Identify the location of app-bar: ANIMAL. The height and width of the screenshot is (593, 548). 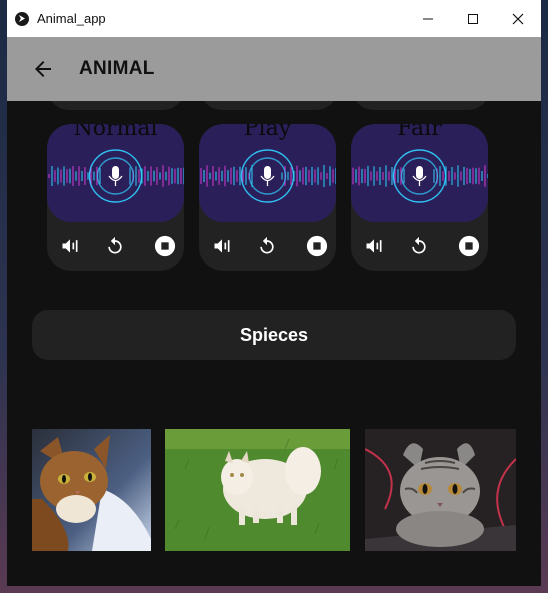
(274, 69).